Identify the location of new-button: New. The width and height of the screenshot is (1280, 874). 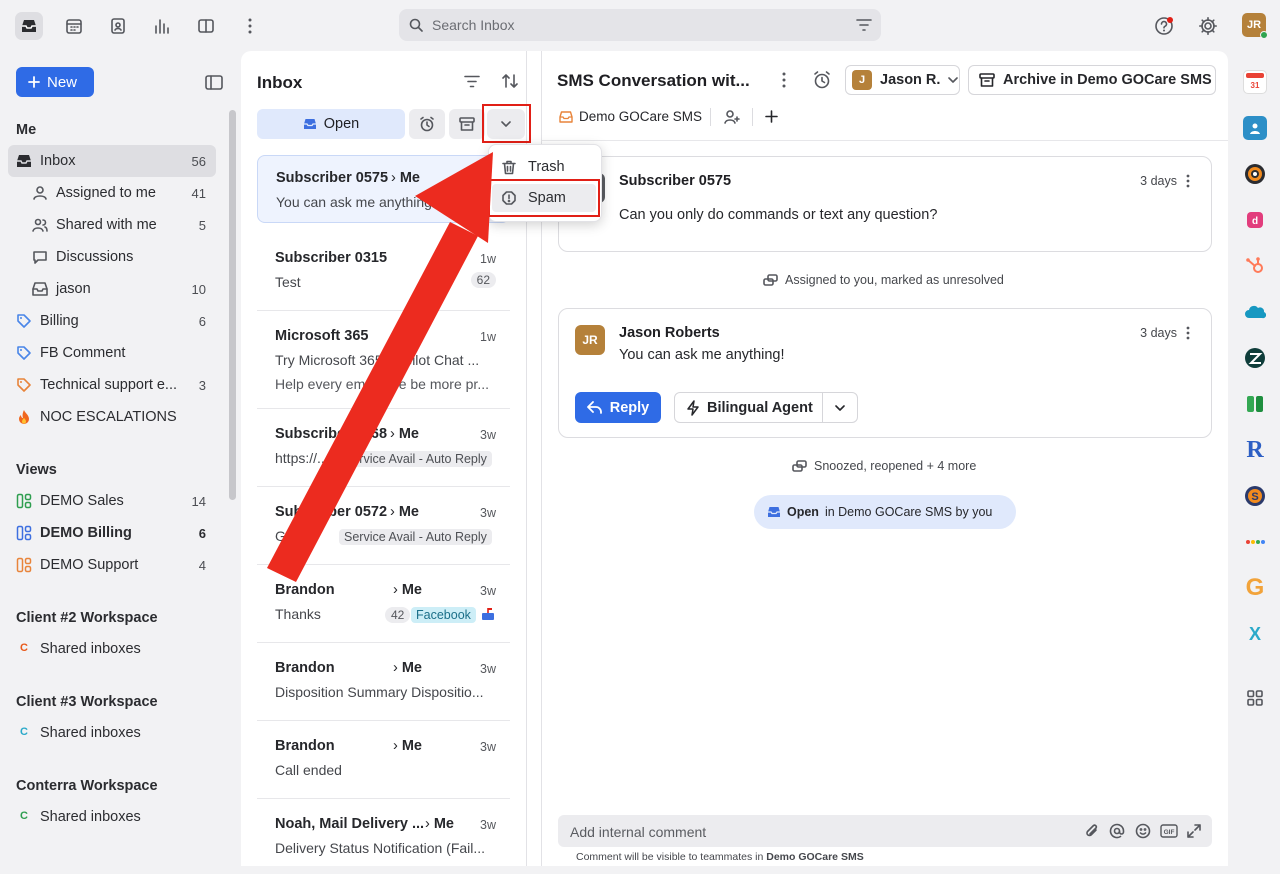
(55, 82).